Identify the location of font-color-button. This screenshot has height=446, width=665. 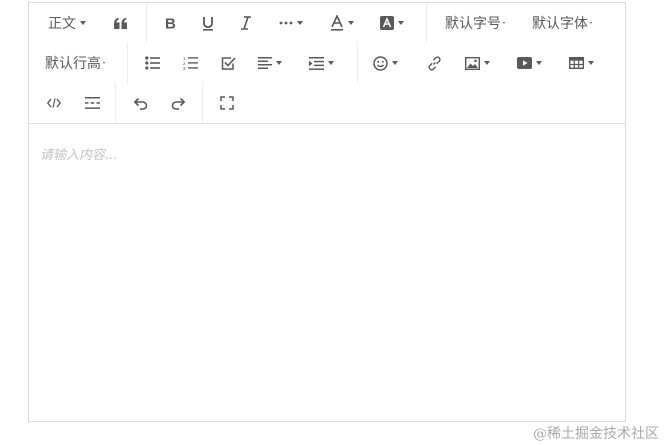
(342, 23).